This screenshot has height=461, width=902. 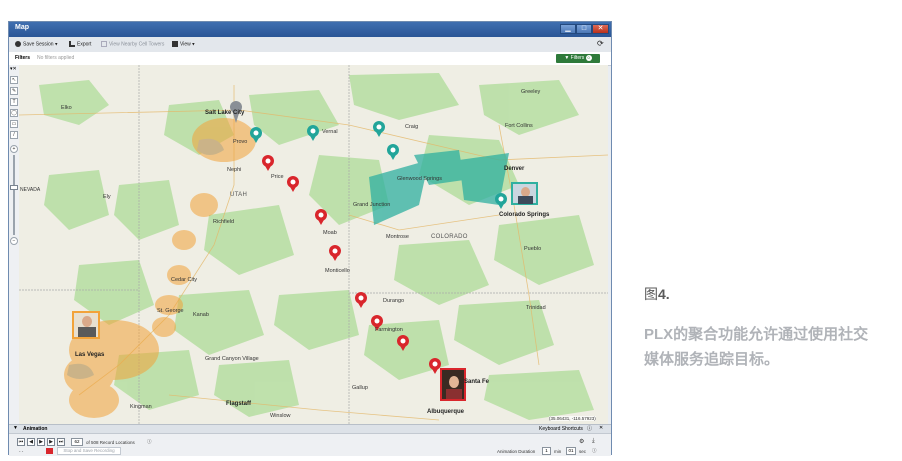 What do you see at coordinates (13, 69) in the screenshot?
I see `panel-collapse-icon: ▾✕` at bounding box center [13, 69].